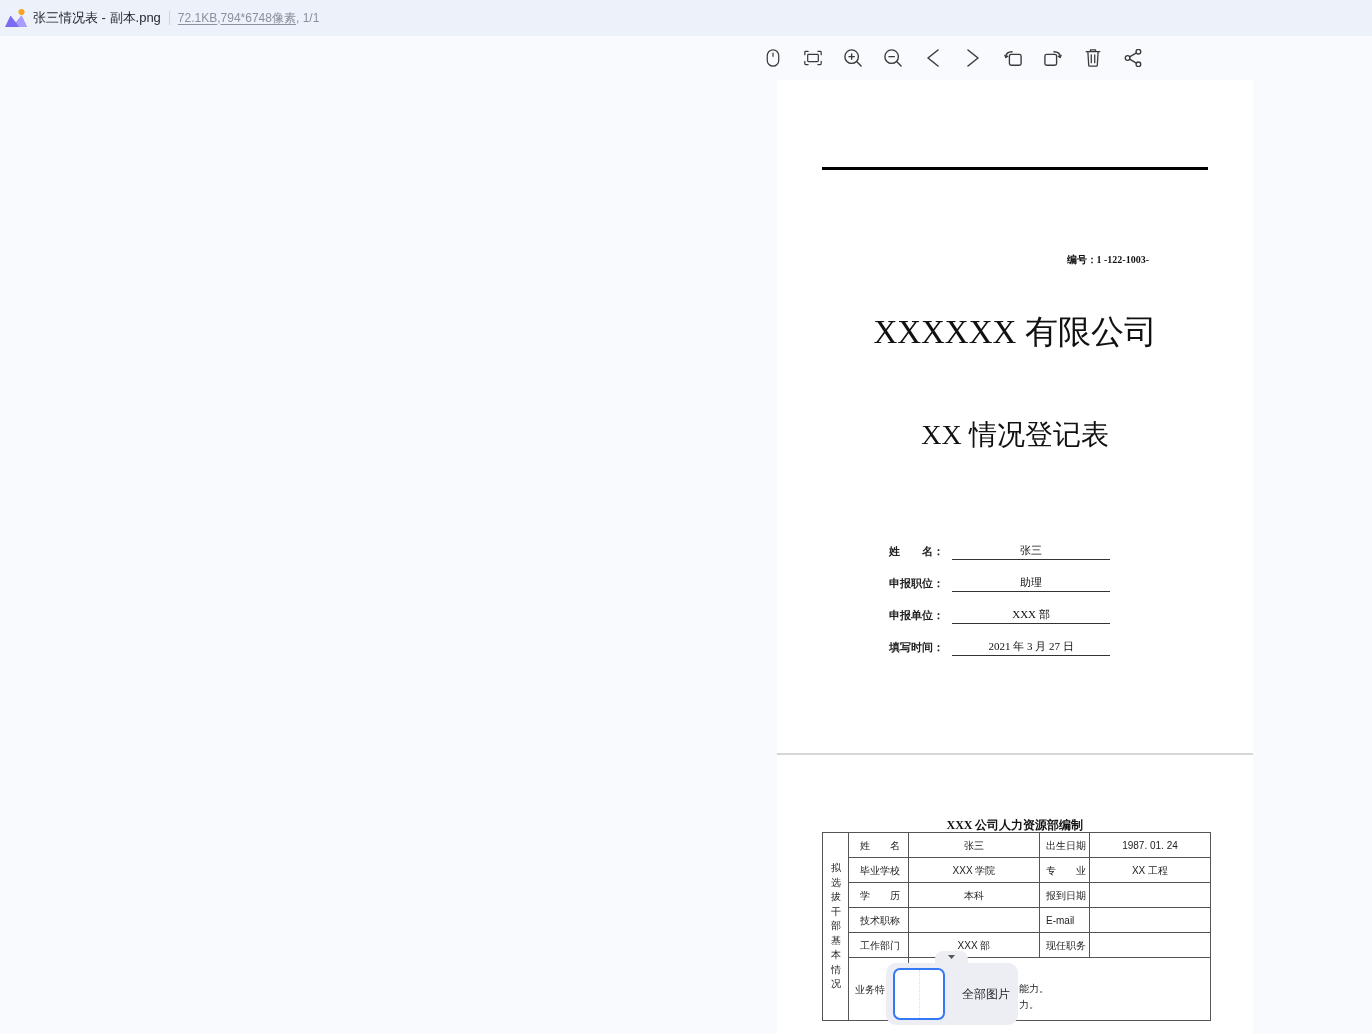 This screenshot has width=1372, height=1034. What do you see at coordinates (878, 920) in the screenshot?
I see `table-cell: 技术职称` at bounding box center [878, 920].